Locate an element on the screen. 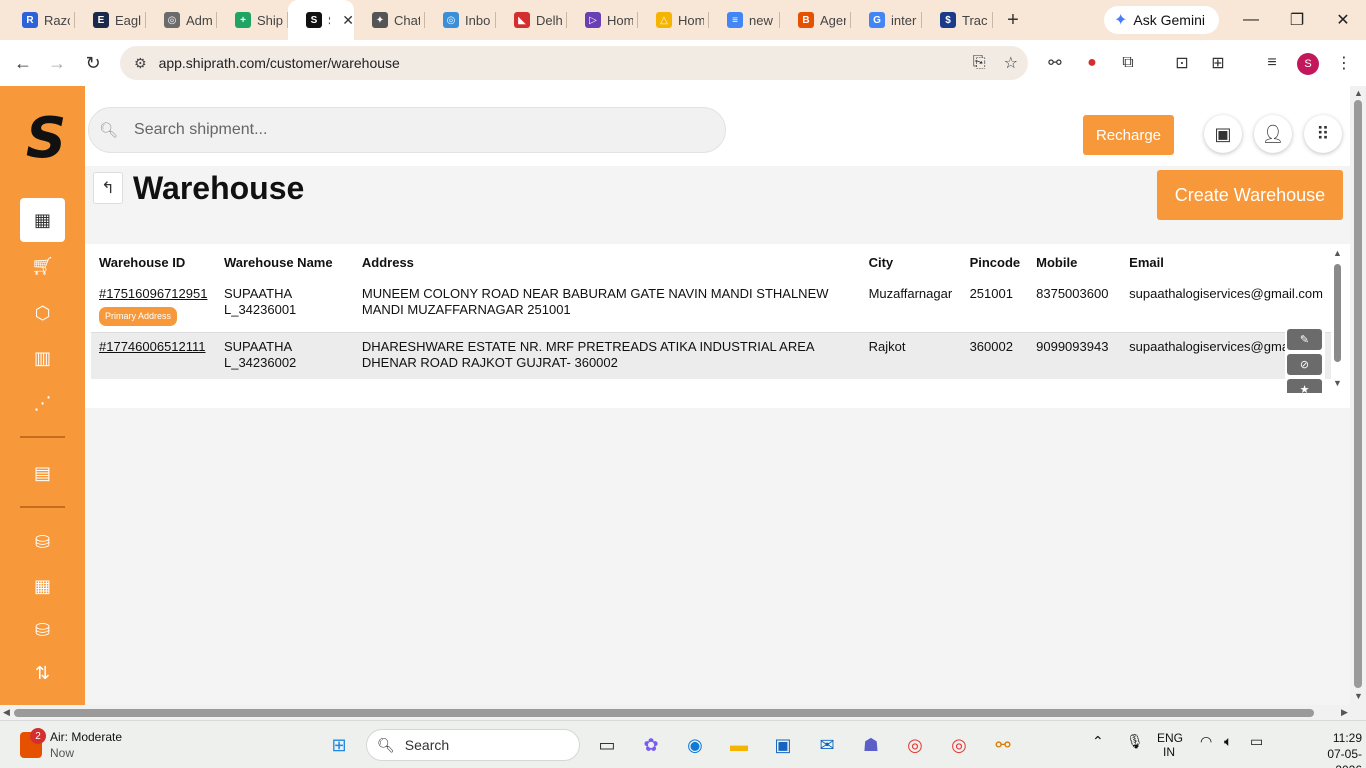  taskbar-search: 🔍︎ Search is located at coordinates (473, 745).